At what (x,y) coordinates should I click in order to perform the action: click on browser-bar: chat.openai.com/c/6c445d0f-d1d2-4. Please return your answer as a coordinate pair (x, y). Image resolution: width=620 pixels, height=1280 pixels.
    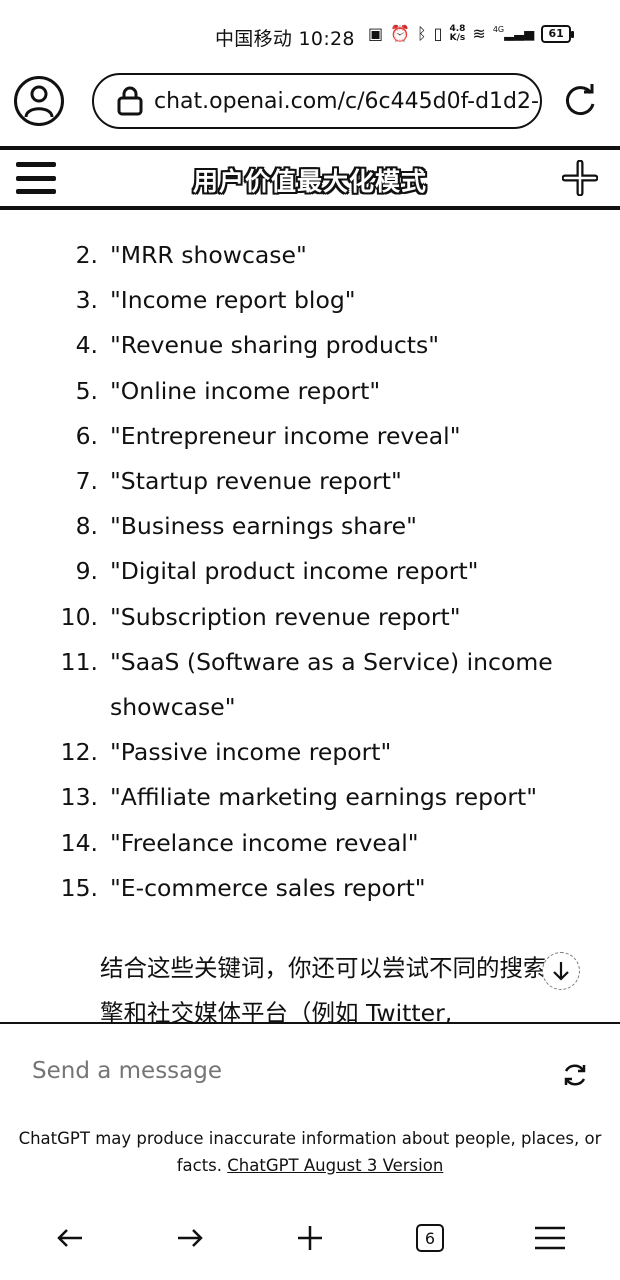
    Looking at the image, I should click on (310, 101).